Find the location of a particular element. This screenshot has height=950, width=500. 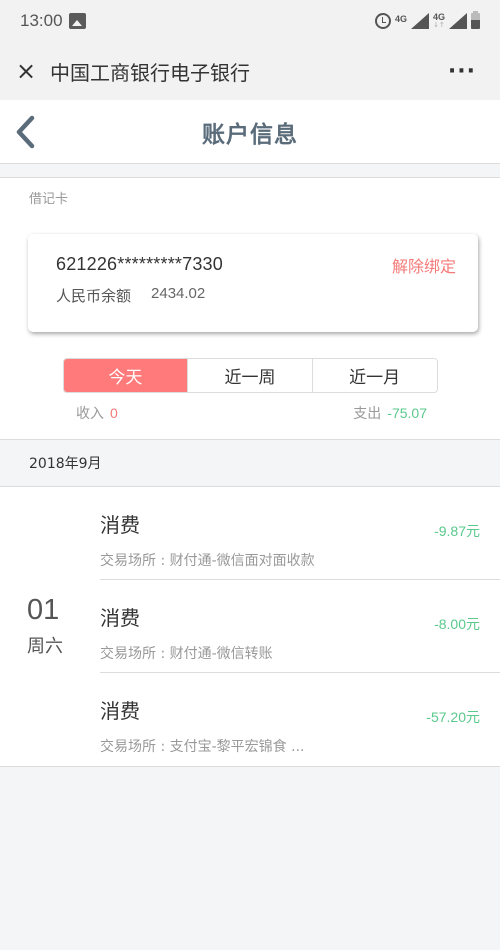

period-tabs: 今天 近一周 近一月 is located at coordinates (250, 375).